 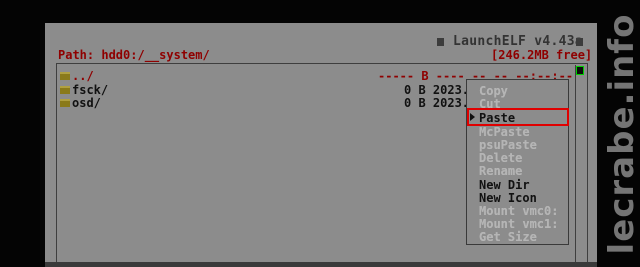 I want to click on menu-cursor-icon, so click(x=472, y=117).